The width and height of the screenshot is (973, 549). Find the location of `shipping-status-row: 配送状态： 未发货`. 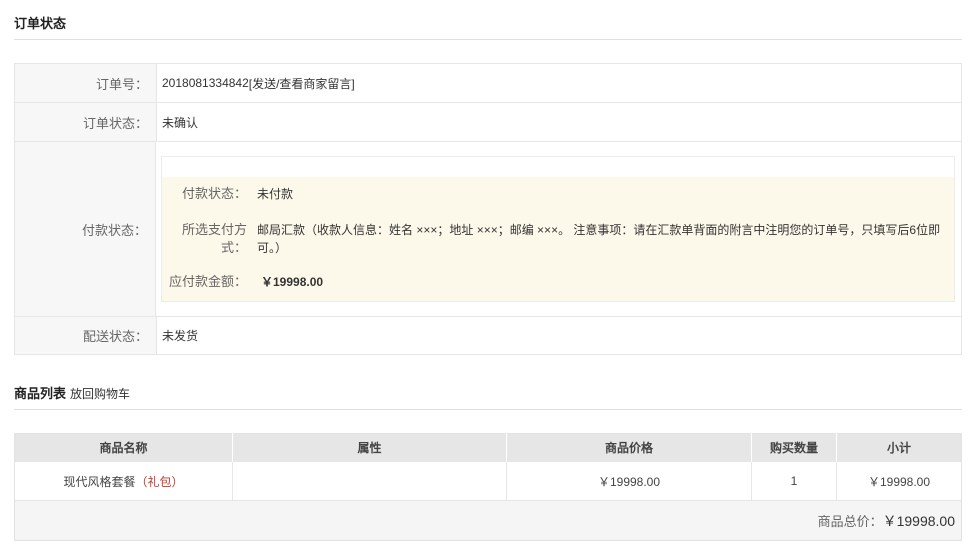

shipping-status-row: 配送状态： 未发货 is located at coordinates (488, 335).